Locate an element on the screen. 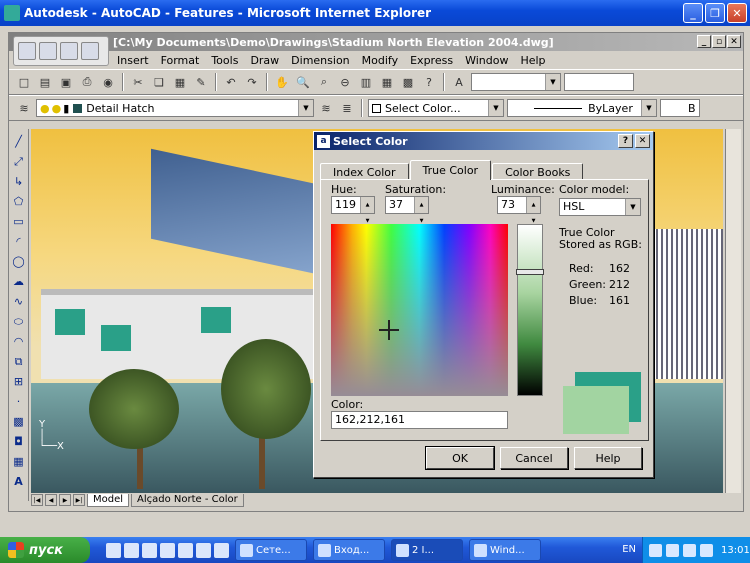 The height and width of the screenshot is (563, 750). ie-launch-icon is located at coordinates (131, 550).